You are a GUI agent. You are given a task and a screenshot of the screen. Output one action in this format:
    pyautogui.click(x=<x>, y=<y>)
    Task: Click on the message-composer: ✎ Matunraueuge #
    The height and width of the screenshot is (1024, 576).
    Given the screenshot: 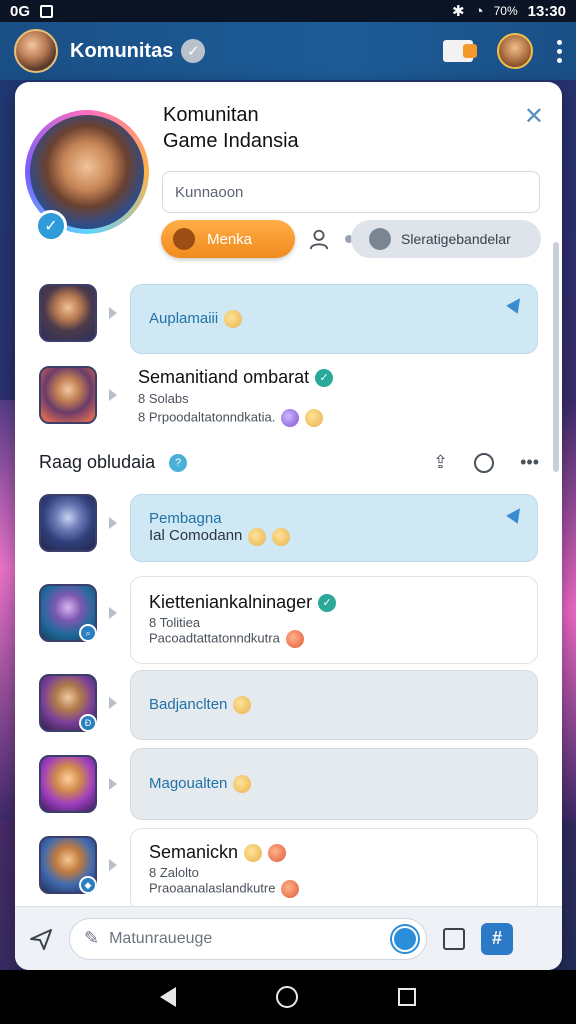 What is the action you would take?
    pyautogui.click(x=288, y=938)
    